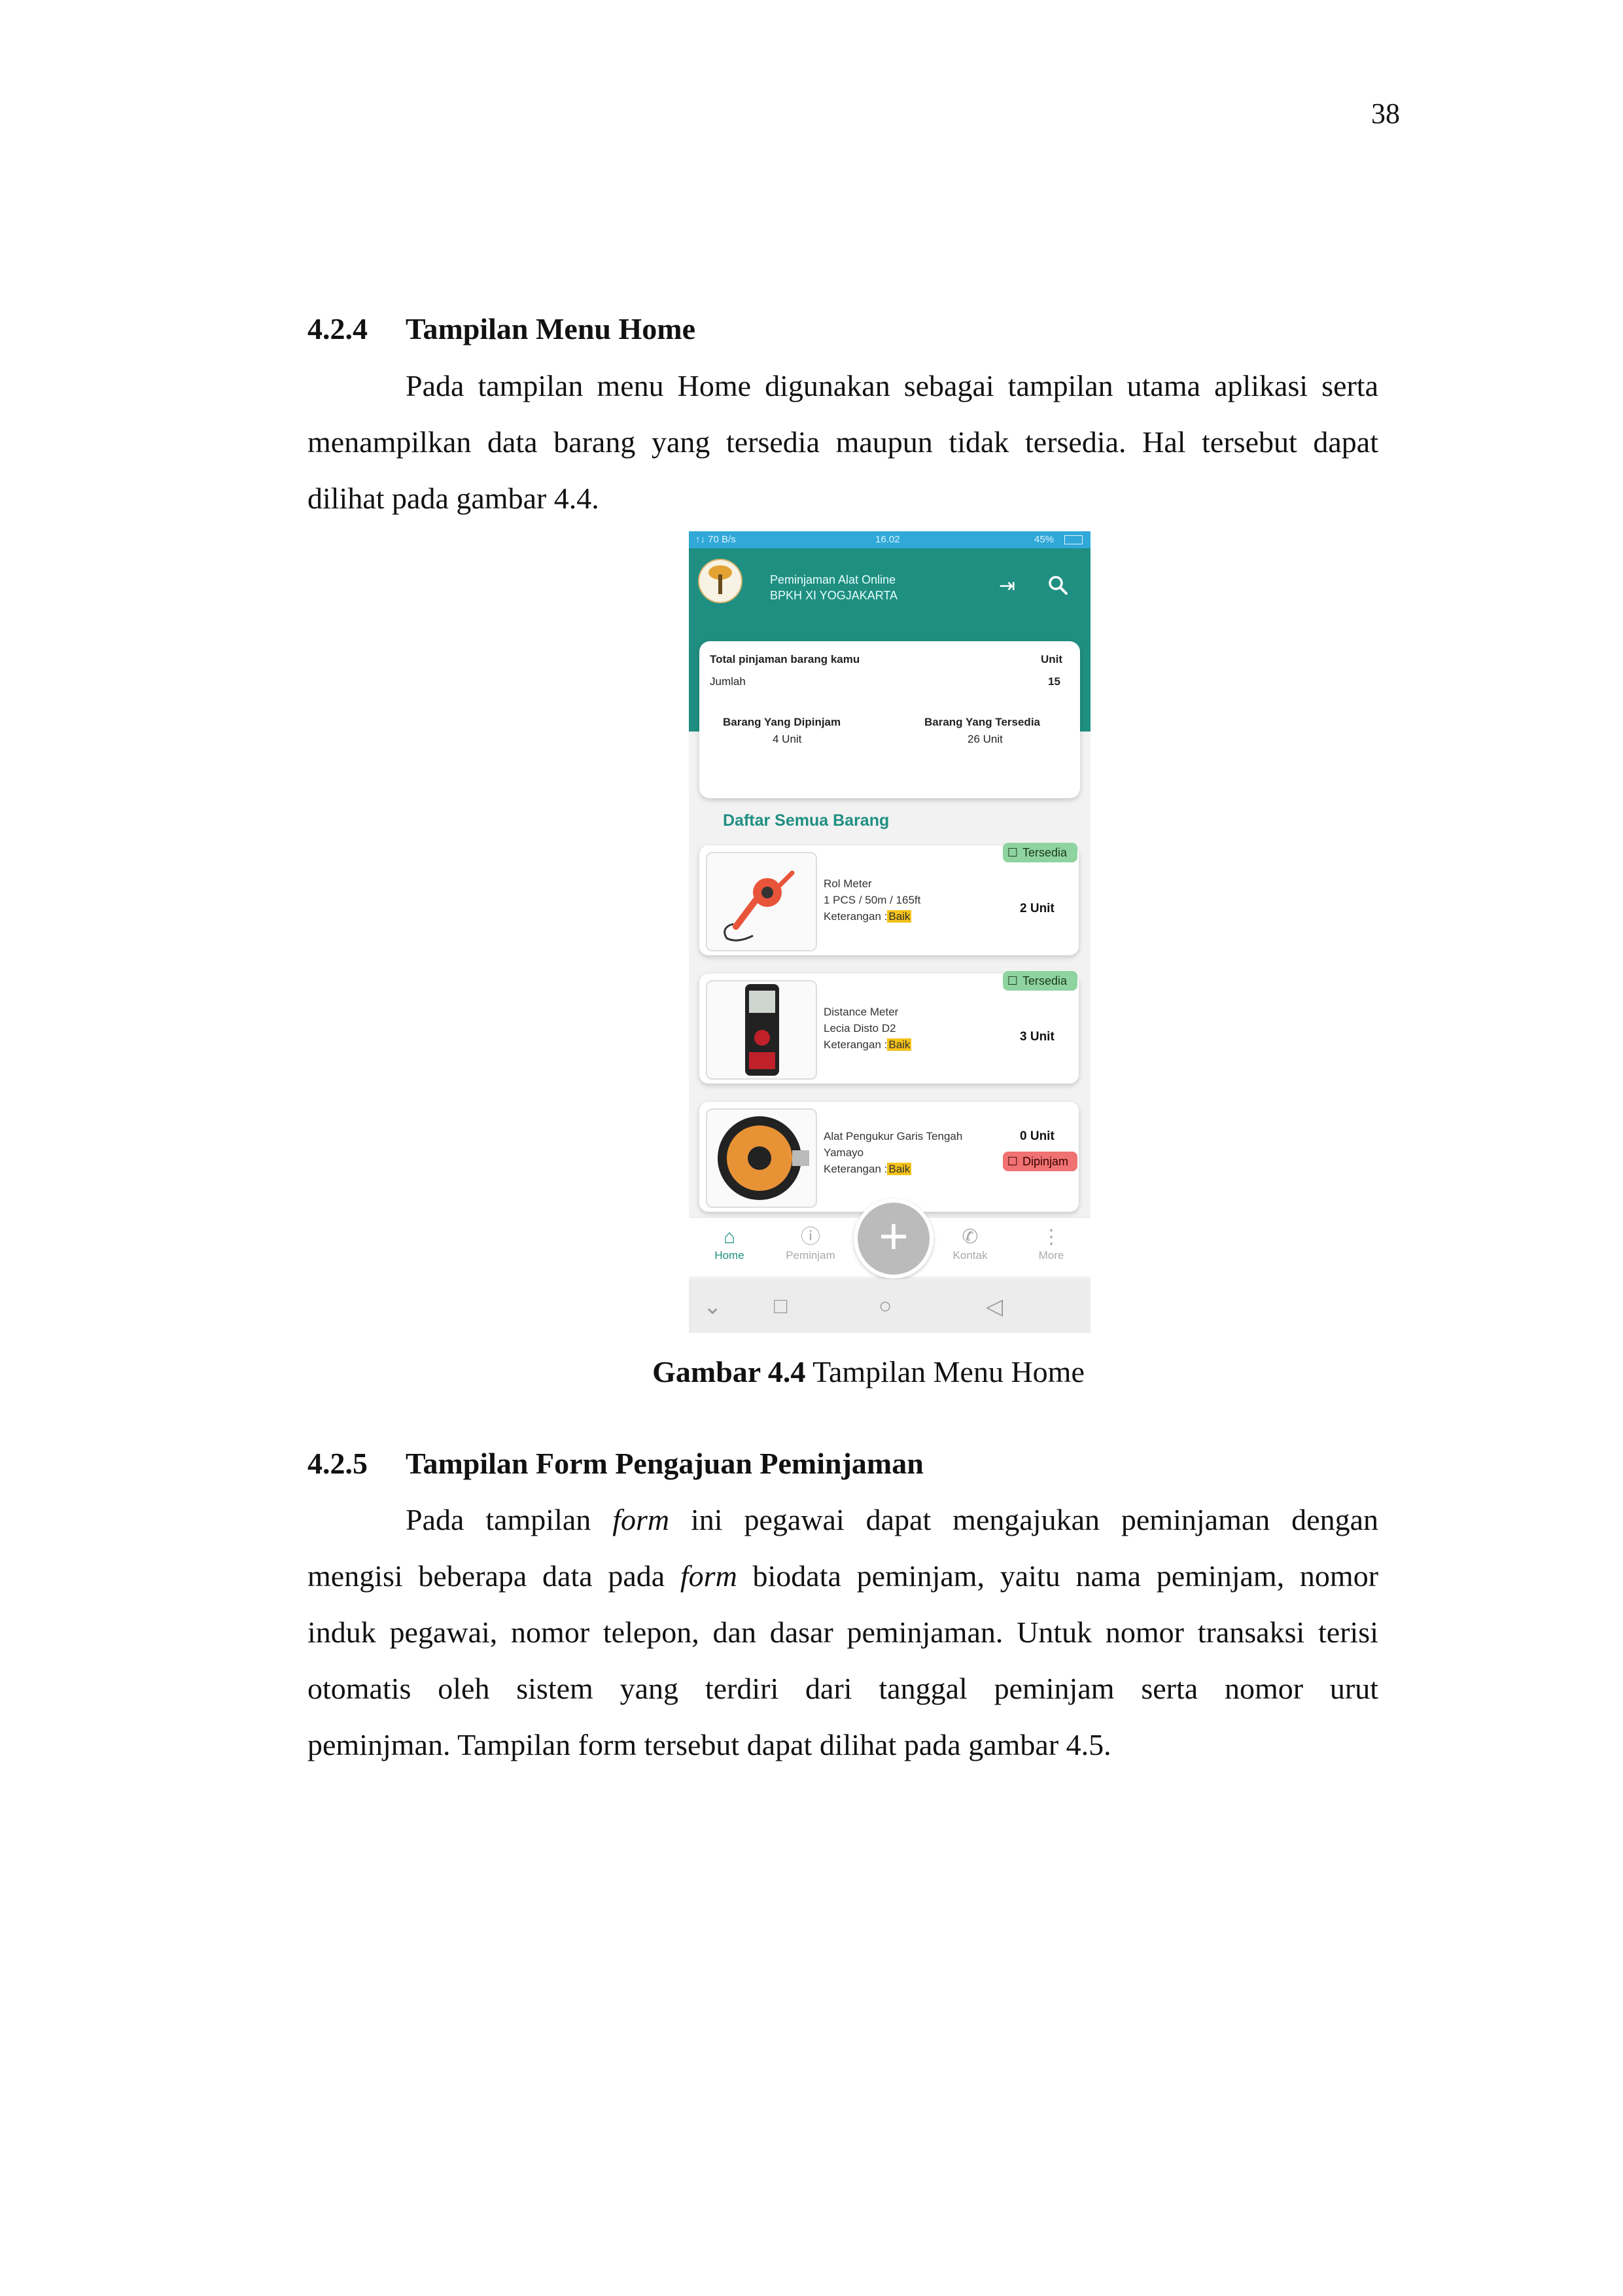 This screenshot has width=1623, height=2296. I want to click on nav-peminjam: ⓘ Peminjam, so click(810, 1244).